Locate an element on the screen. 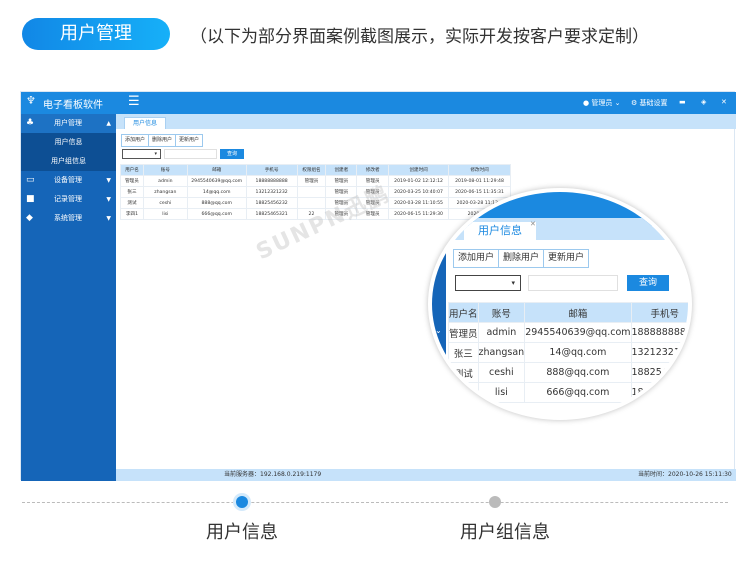 The height and width of the screenshot is (567, 750). table-row: 李四1 lisi 666@qq.com 18825465321 is located at coordinates (568, 392).